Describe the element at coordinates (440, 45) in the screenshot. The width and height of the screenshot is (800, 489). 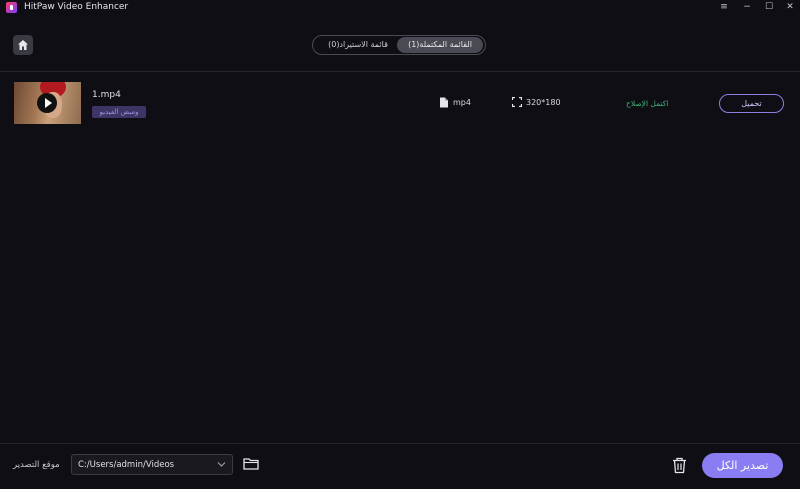
I see `tab-completed-list: القائمة المكتملة(1)` at that location.